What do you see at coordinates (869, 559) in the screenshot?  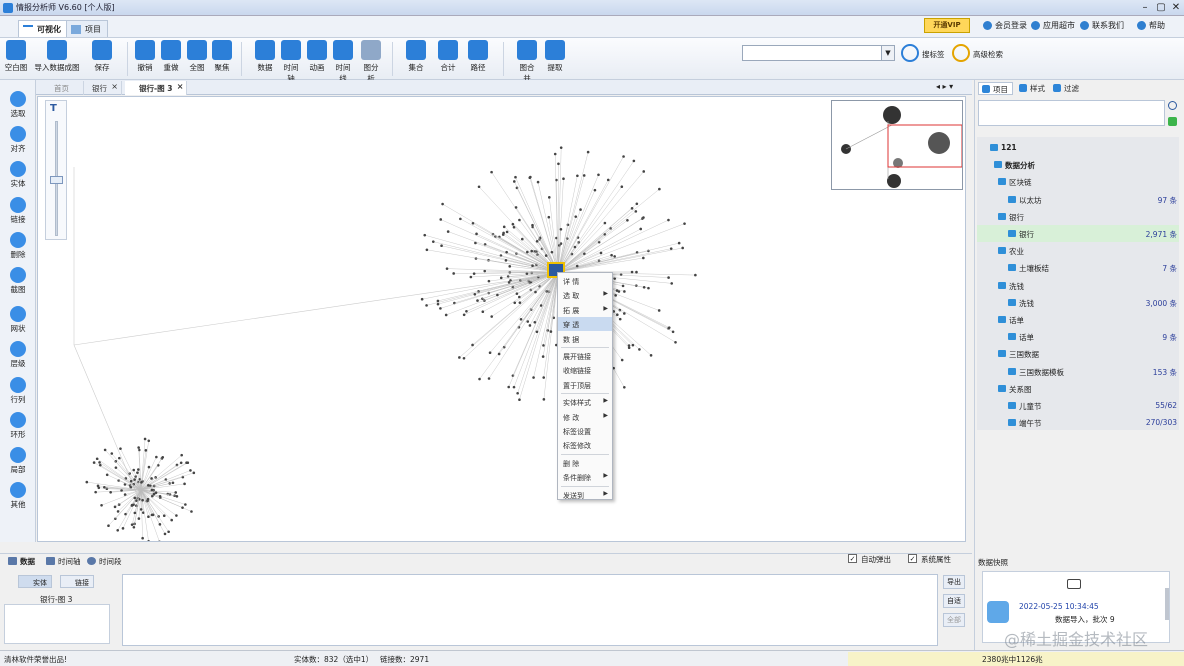 I see `auto-popup-checkbox: ✓ 自动弹出` at bounding box center [869, 559].